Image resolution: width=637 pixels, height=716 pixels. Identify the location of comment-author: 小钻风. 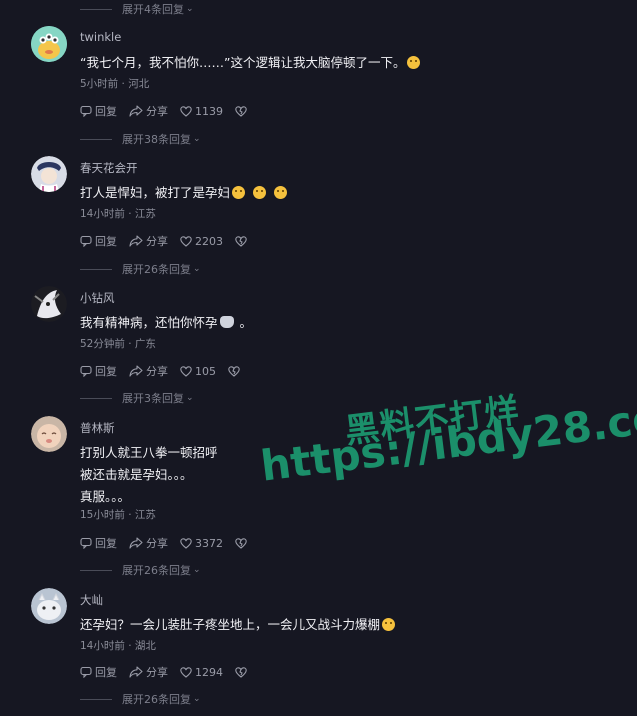
(97, 298).